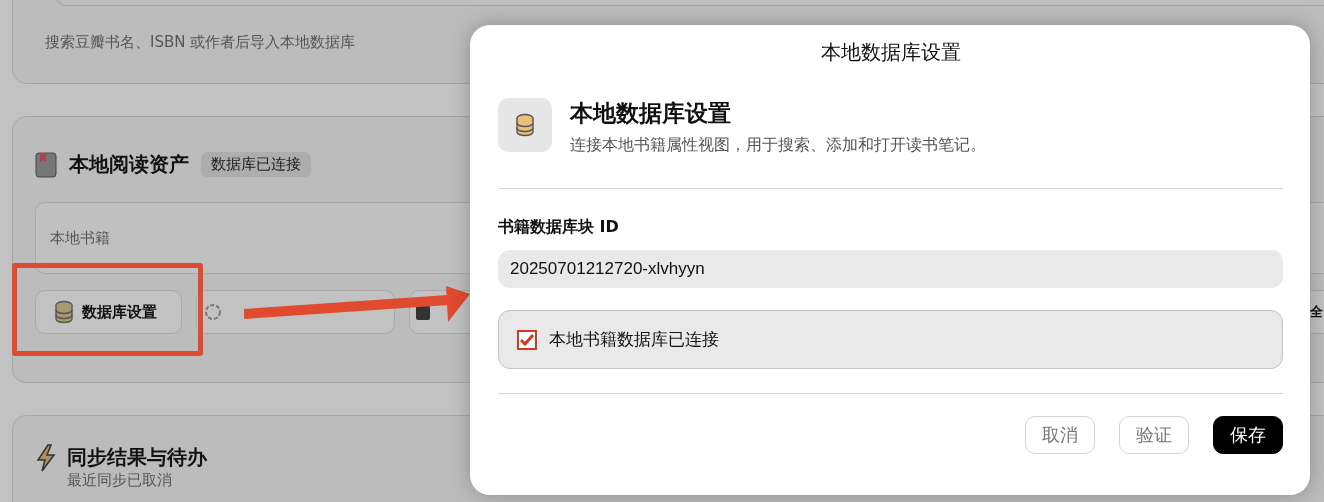  Describe the element at coordinates (651, 113) in the screenshot. I see `dialog-heading: 本地数据库设置` at that location.